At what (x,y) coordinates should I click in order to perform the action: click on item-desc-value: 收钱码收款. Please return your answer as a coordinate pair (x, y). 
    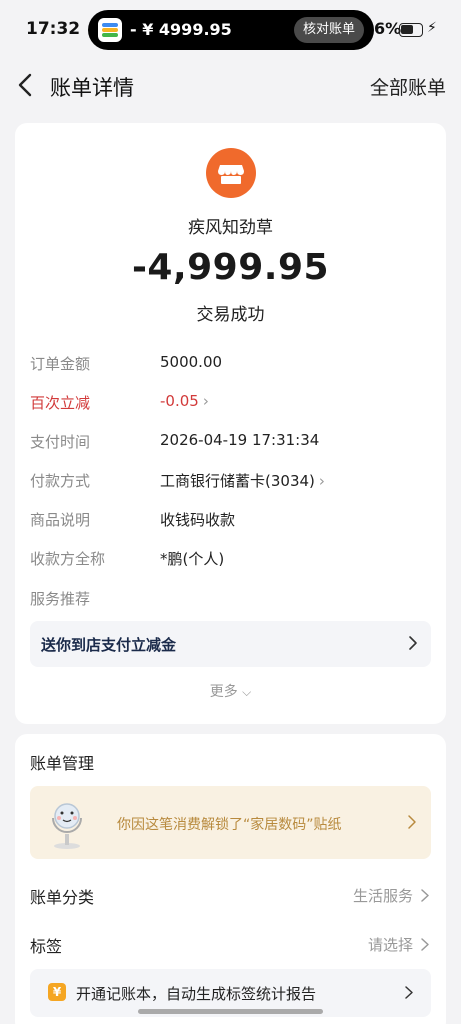
    Looking at the image, I should click on (198, 520).